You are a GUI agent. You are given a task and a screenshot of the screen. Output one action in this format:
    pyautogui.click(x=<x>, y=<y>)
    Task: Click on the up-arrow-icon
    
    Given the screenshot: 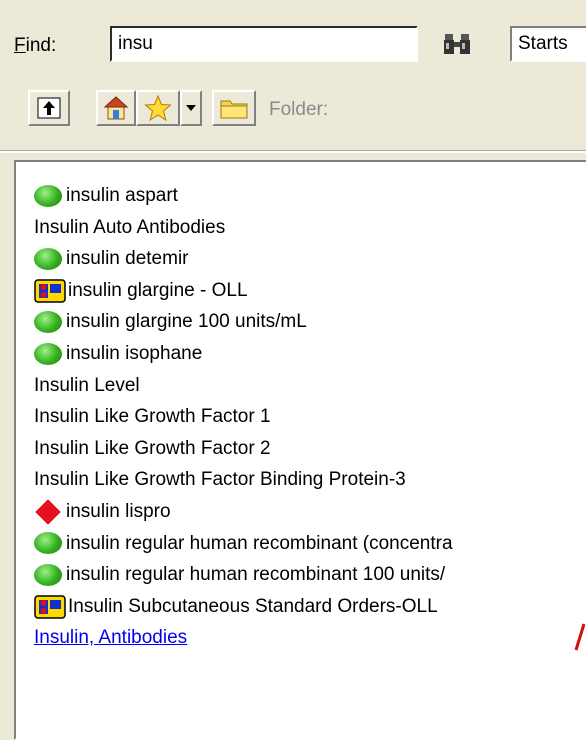 What is the action you would take?
    pyautogui.click(x=49, y=108)
    